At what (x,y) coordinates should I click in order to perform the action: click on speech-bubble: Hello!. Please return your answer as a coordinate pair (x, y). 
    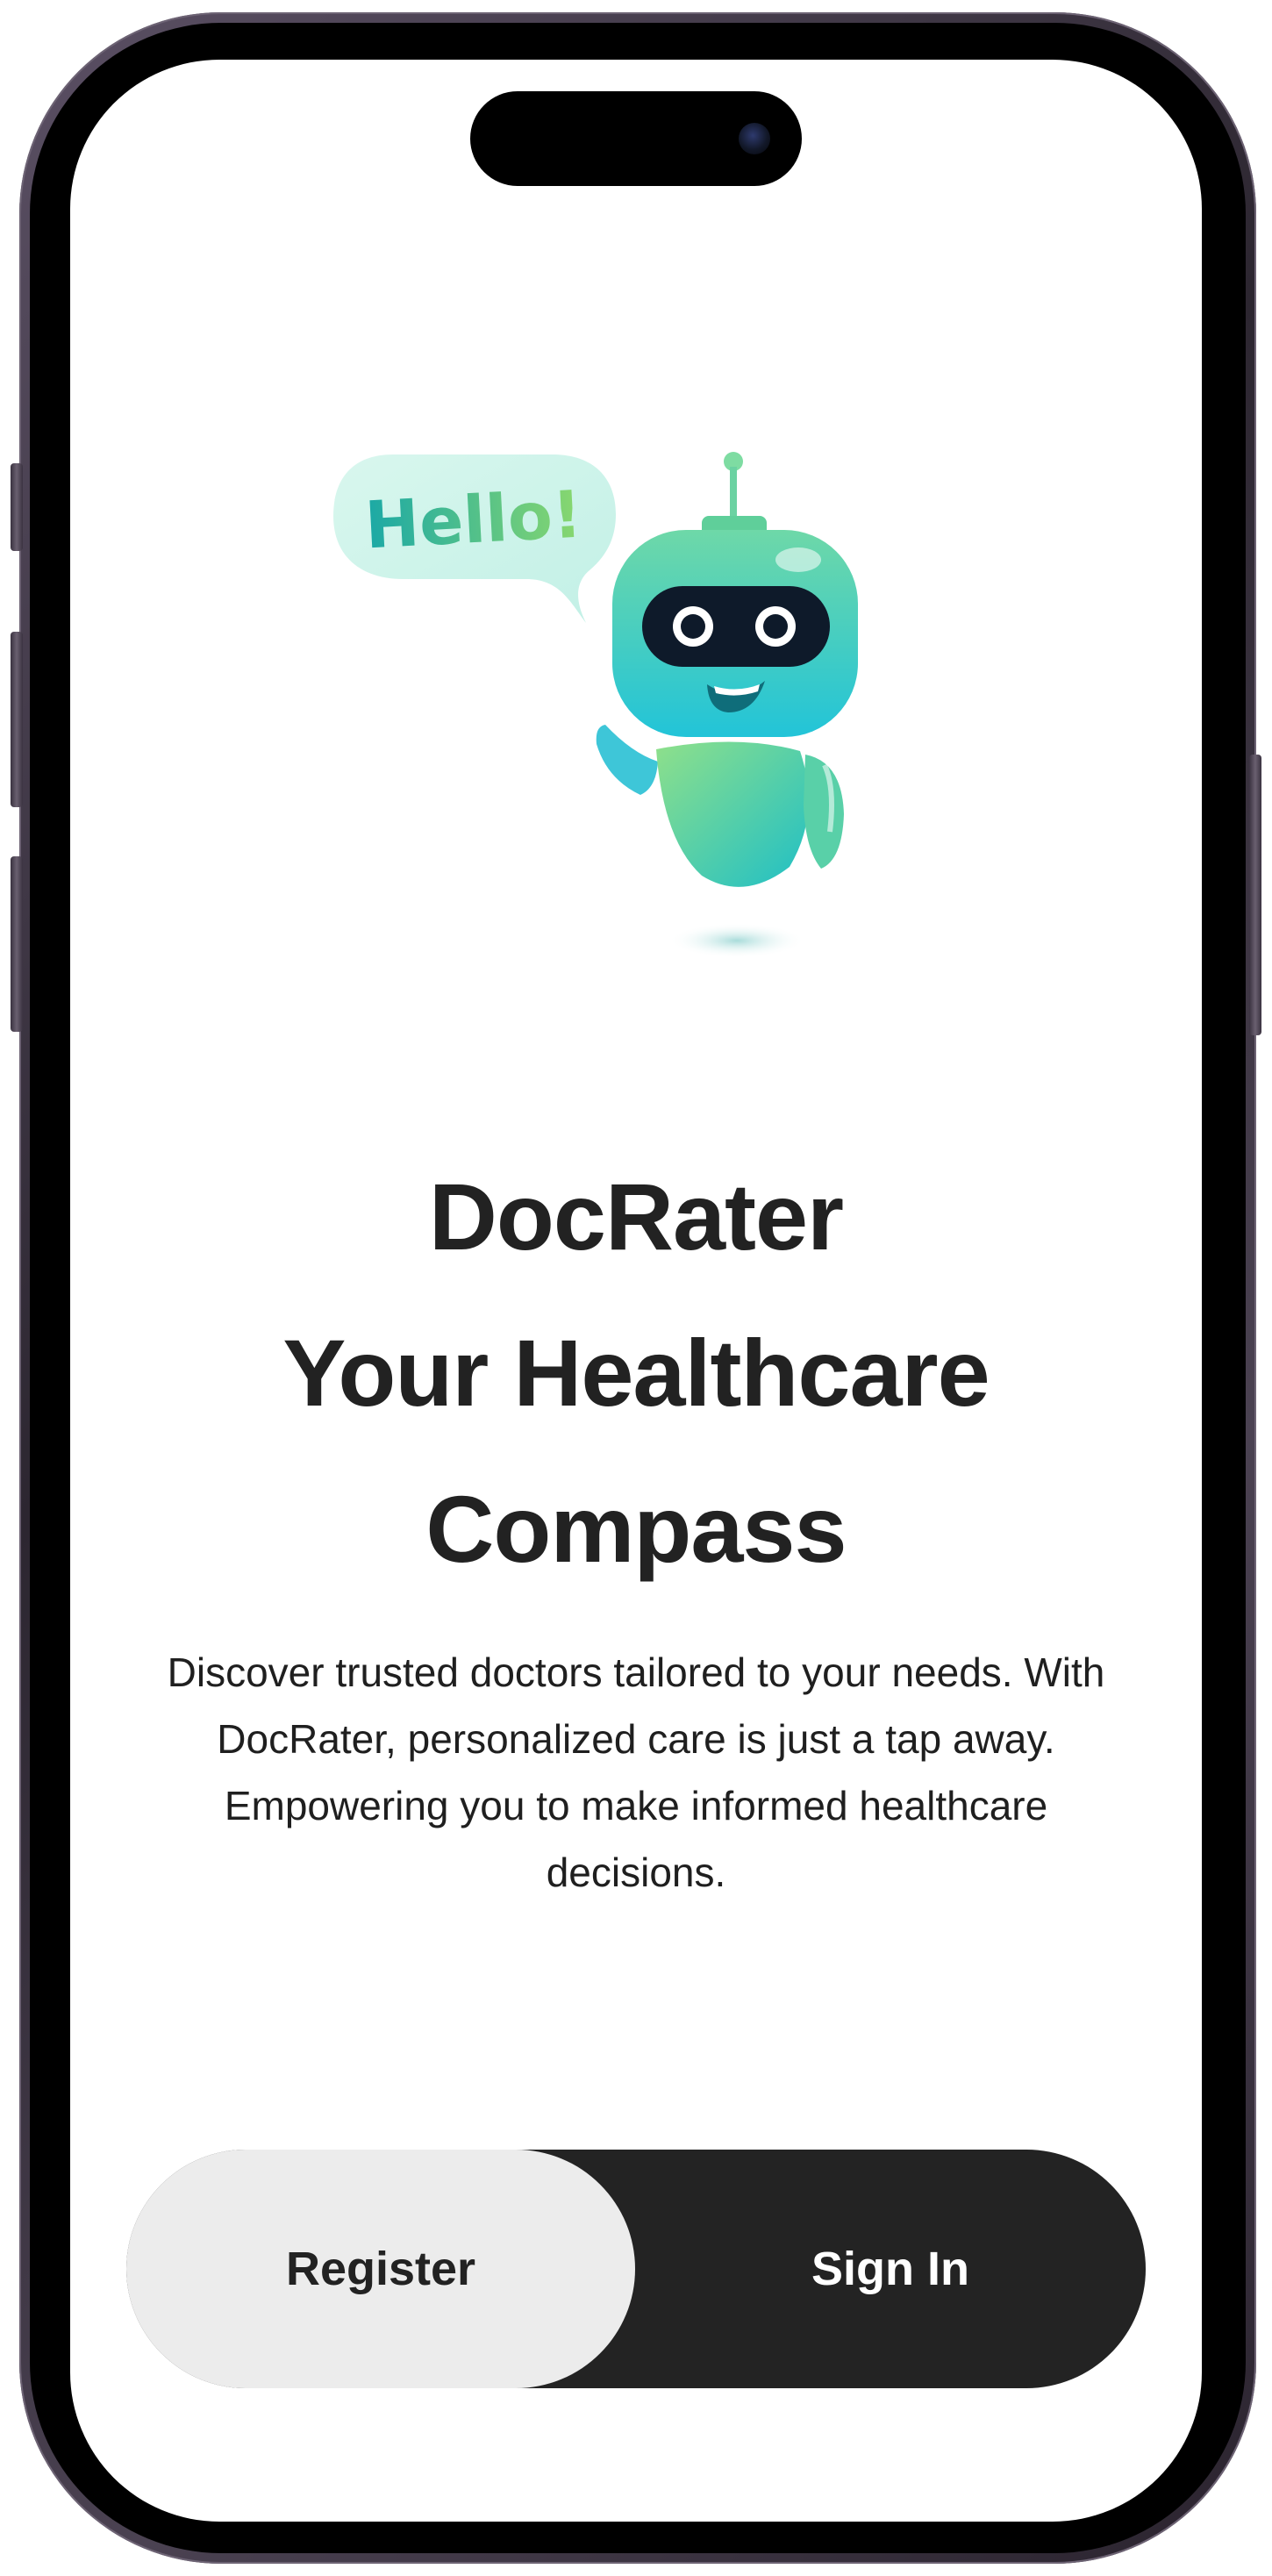
    Looking at the image, I should click on (474, 538).